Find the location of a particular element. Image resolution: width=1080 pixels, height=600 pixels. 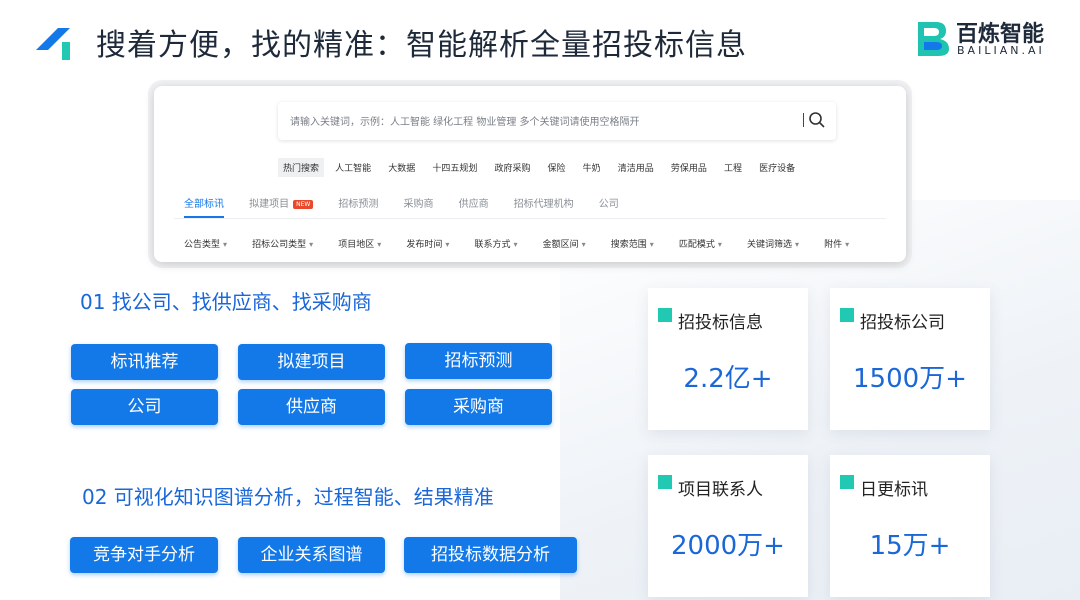

hot-keyword: 清洁用品 is located at coordinates (636, 167).